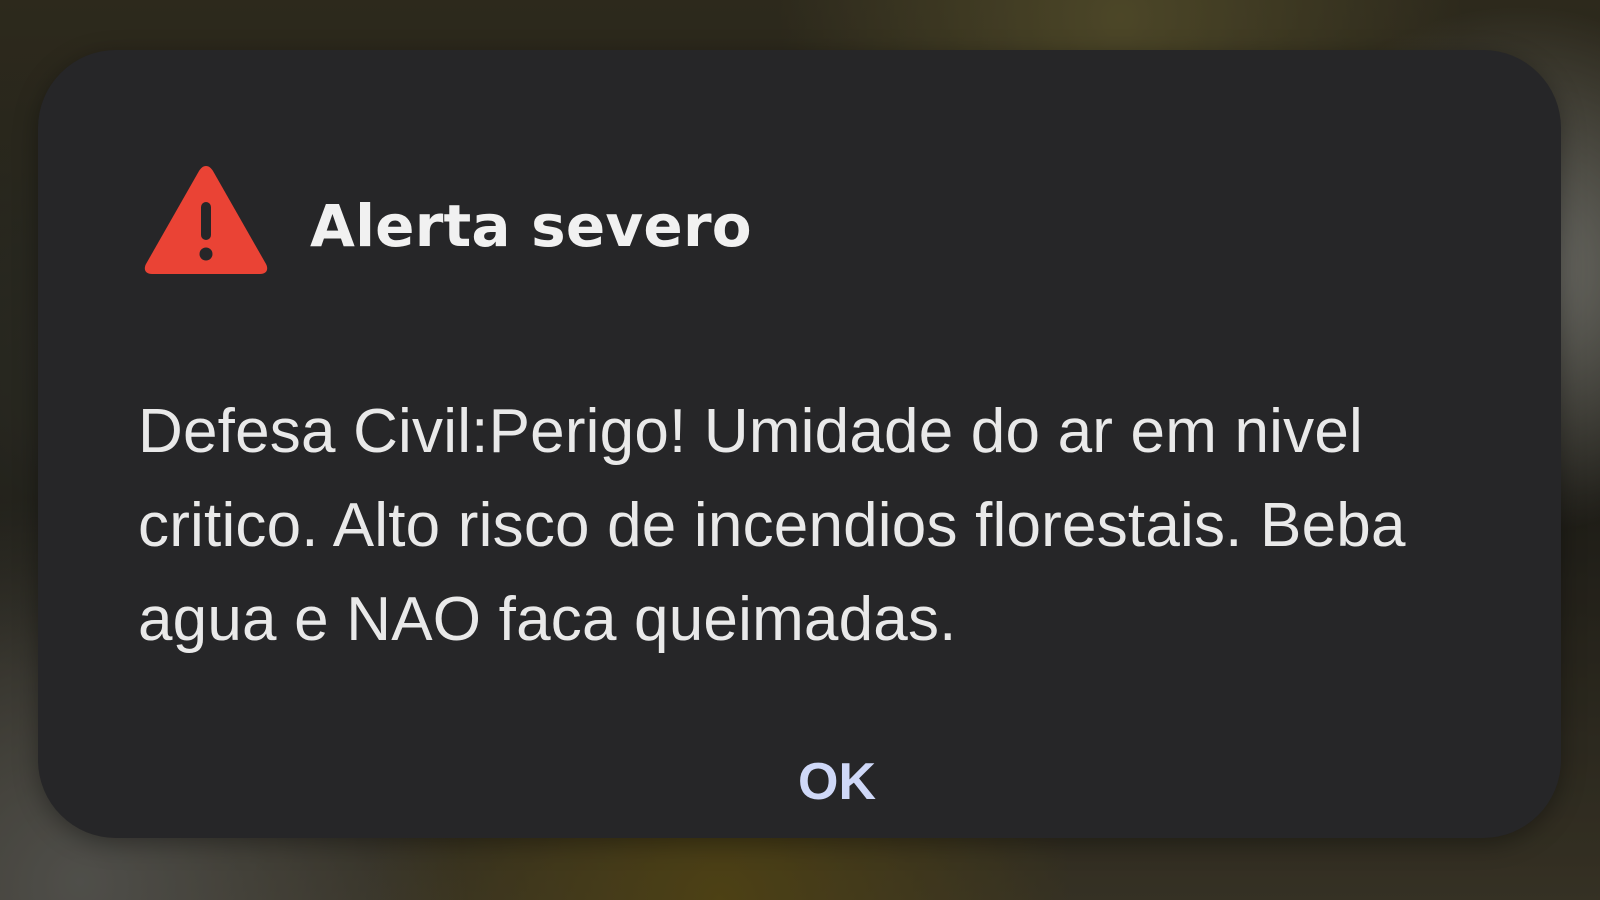 This screenshot has width=1600, height=900. Describe the element at coordinates (206, 220) in the screenshot. I see `warning-triangle-icon` at that location.